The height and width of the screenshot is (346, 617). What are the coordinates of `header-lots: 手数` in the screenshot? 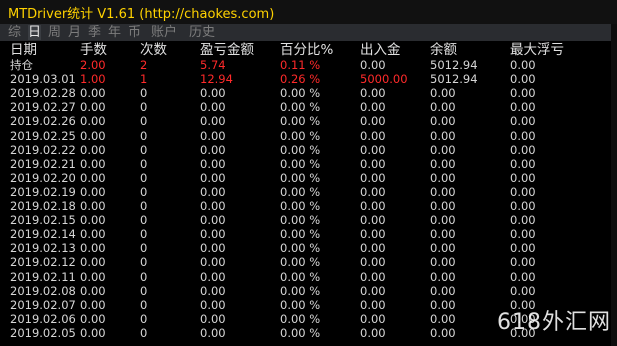 It's located at (93, 50).